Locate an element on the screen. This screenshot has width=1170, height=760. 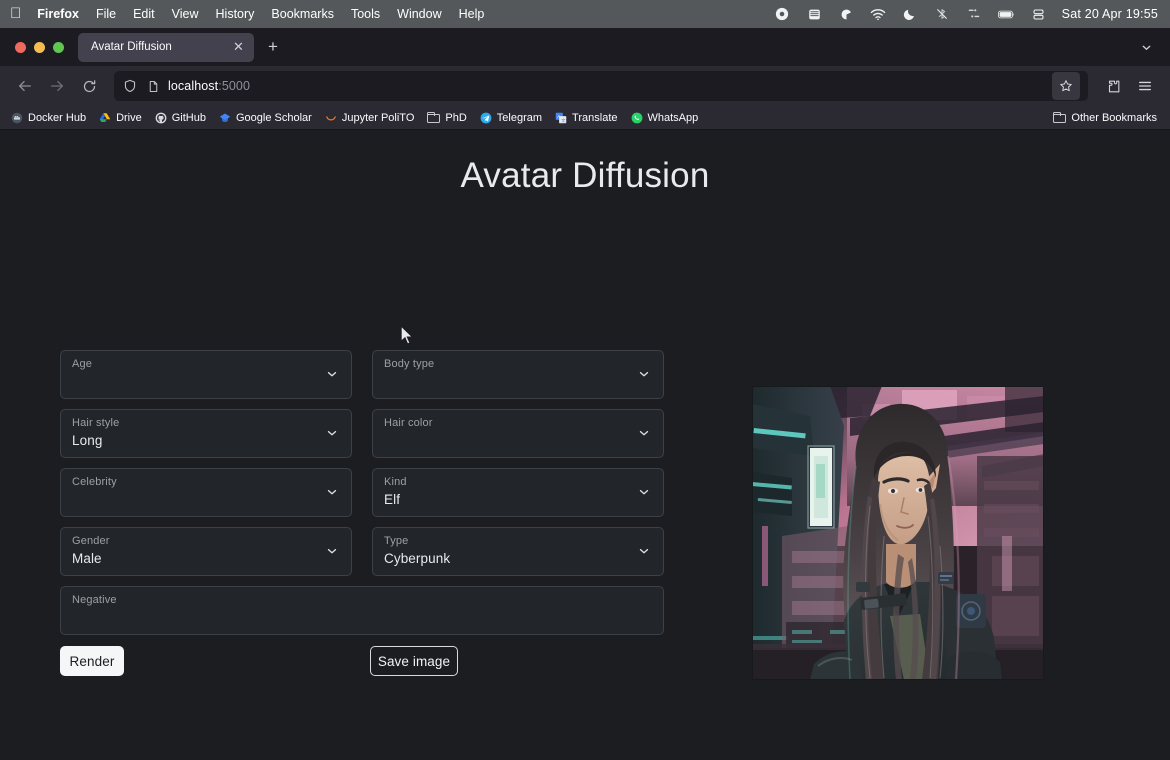
svg-text: A is located at coordinates (558, 116).